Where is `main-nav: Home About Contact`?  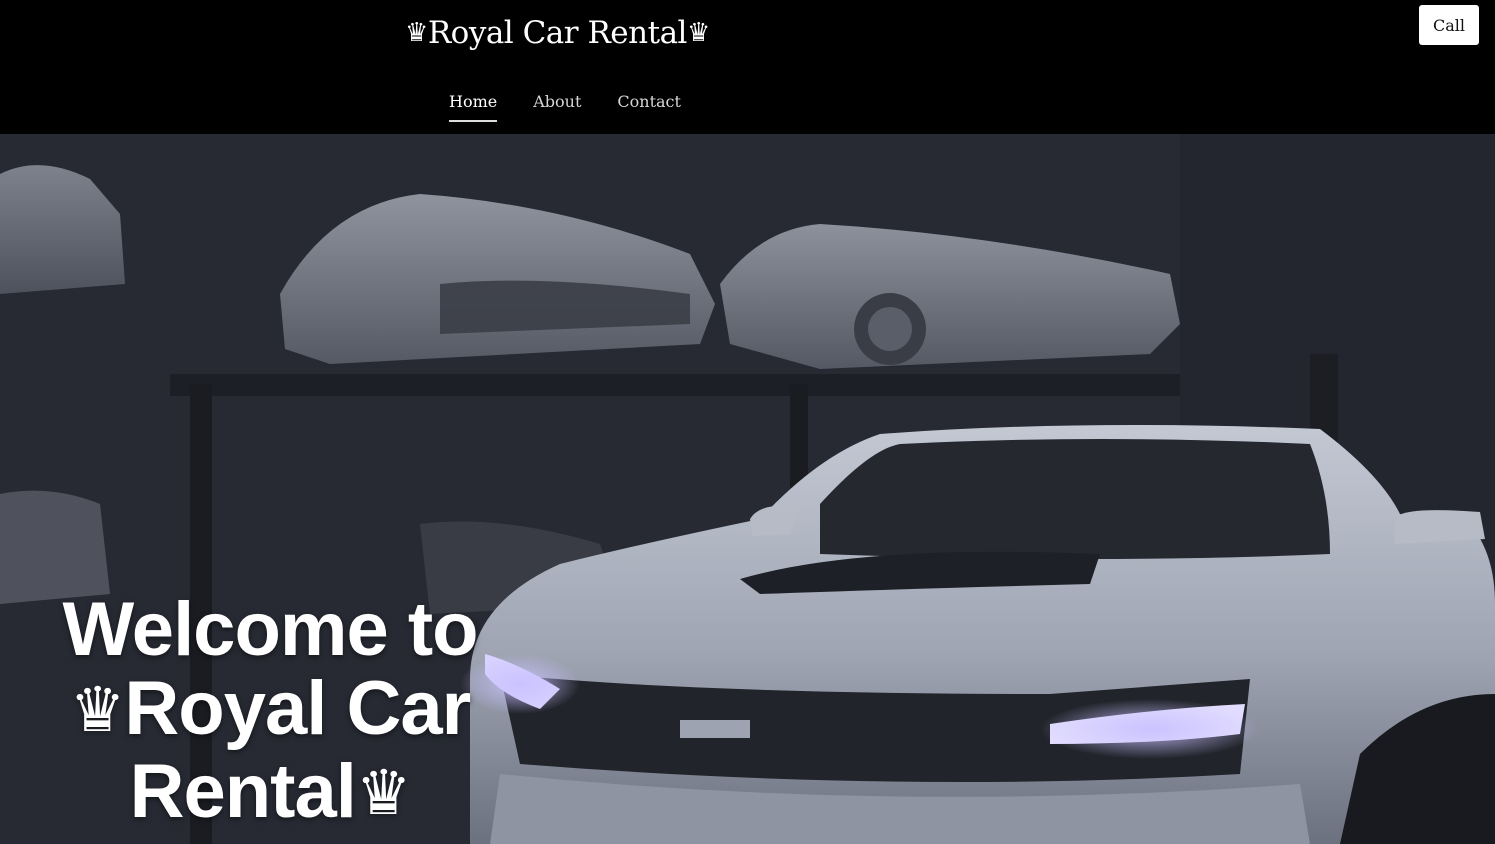
main-nav: Home About Contact is located at coordinates (565, 106).